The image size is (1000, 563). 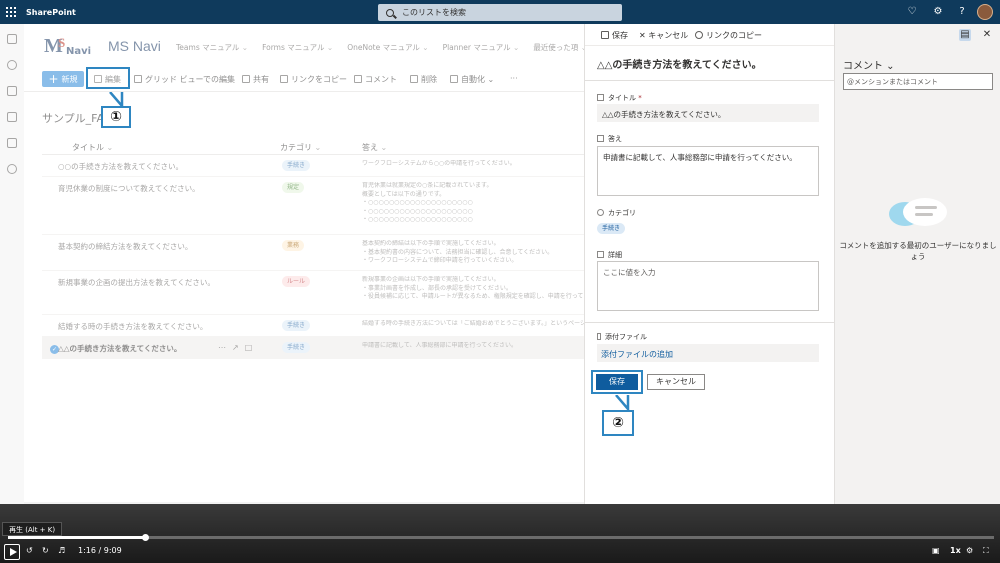 What do you see at coordinates (116, 117) in the screenshot?
I see `callout-number-1: ①` at bounding box center [116, 117].